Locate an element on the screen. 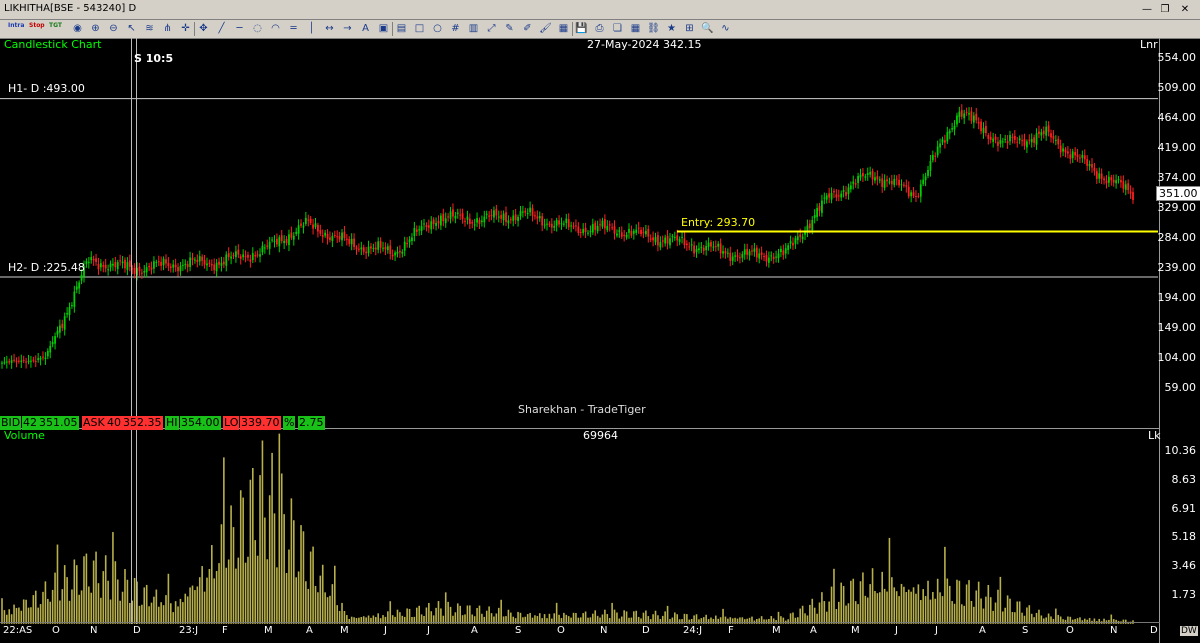  crosshair-icon: ✛ is located at coordinates (185, 28).